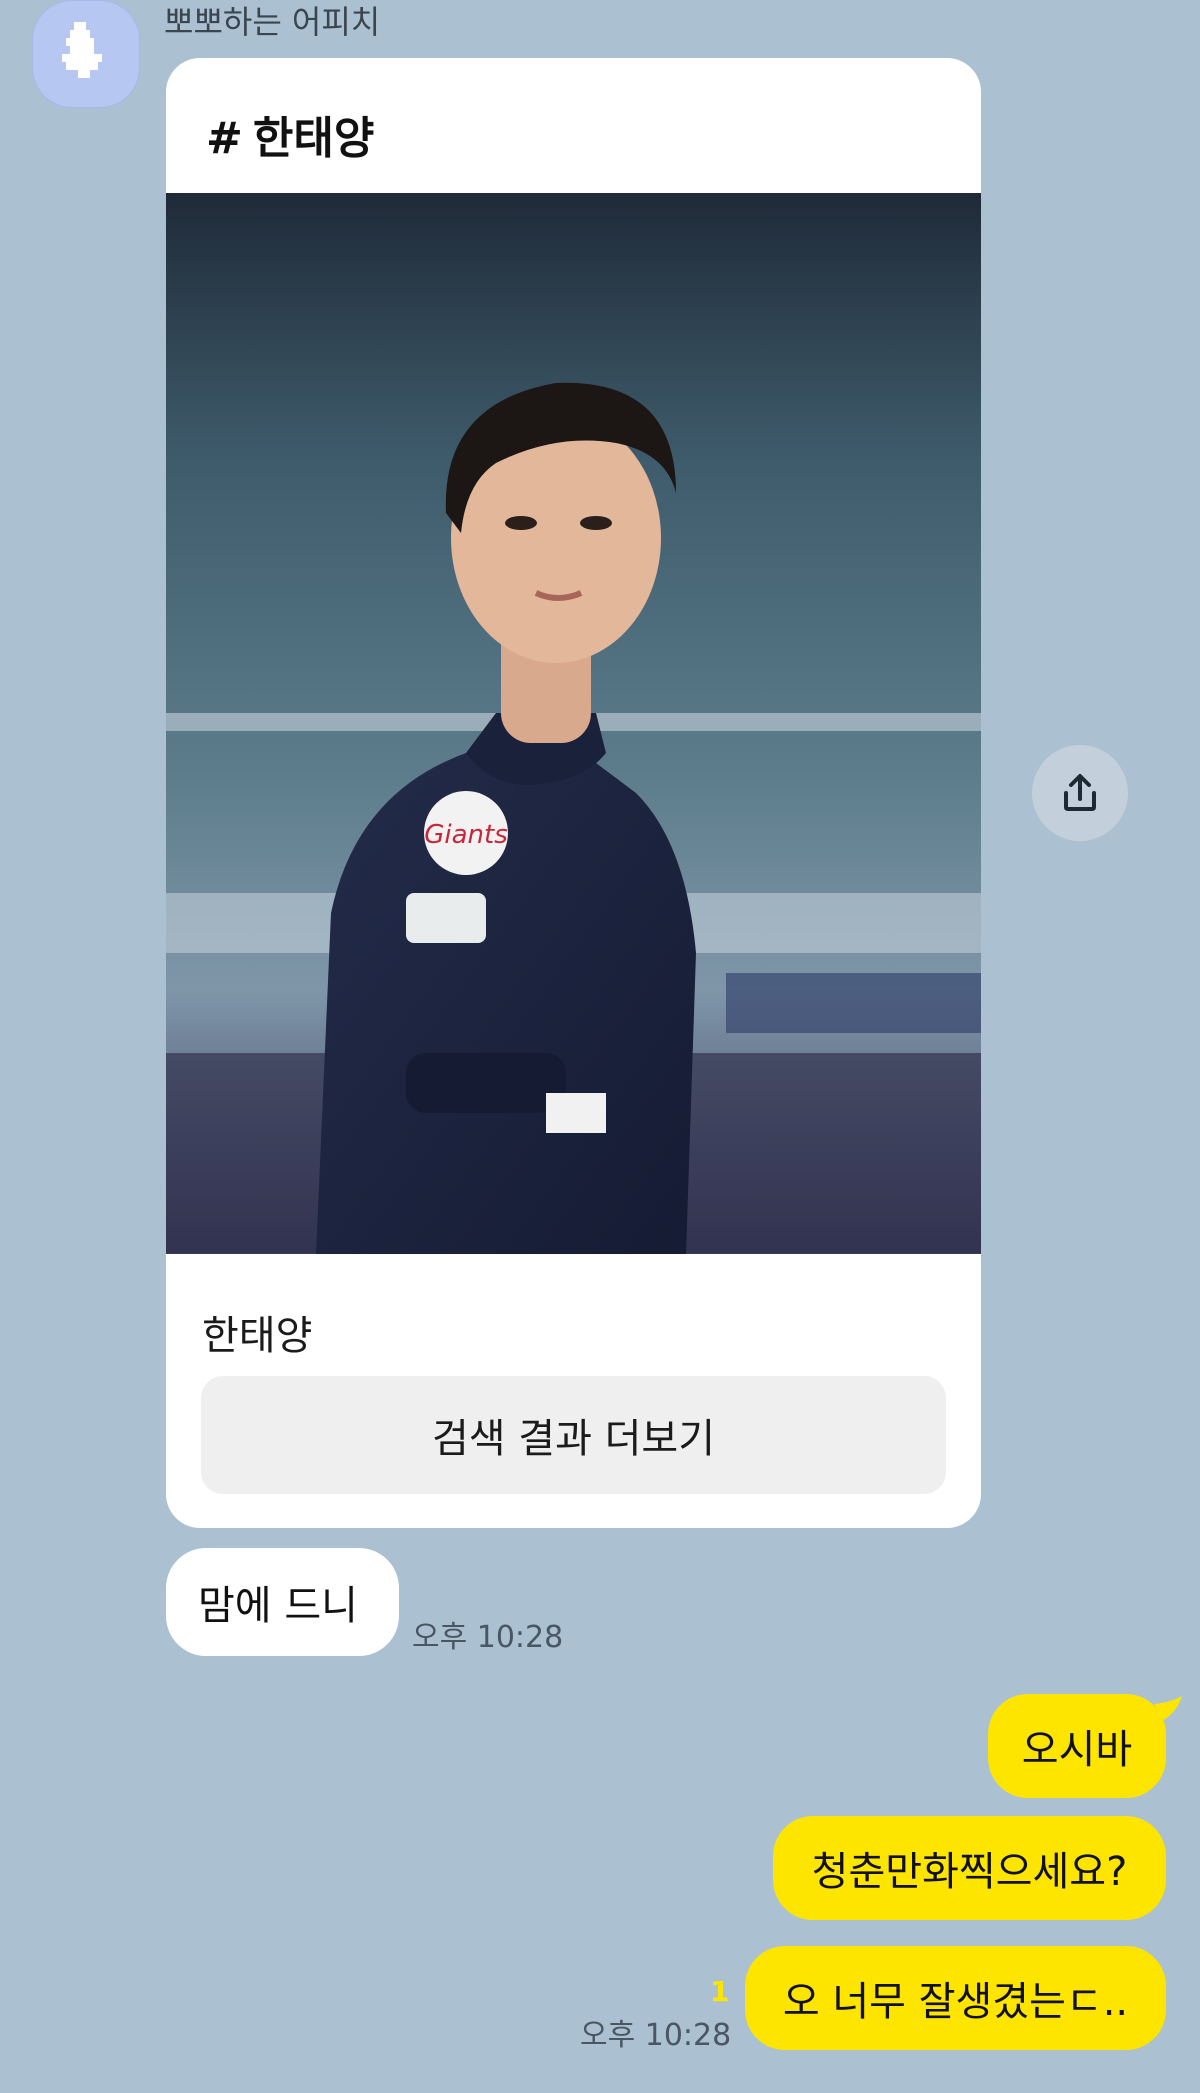 Image resolution: width=1200 pixels, height=2093 pixels. I want to click on outgoing-timestamp: 오후 10:28, so click(656, 2035).